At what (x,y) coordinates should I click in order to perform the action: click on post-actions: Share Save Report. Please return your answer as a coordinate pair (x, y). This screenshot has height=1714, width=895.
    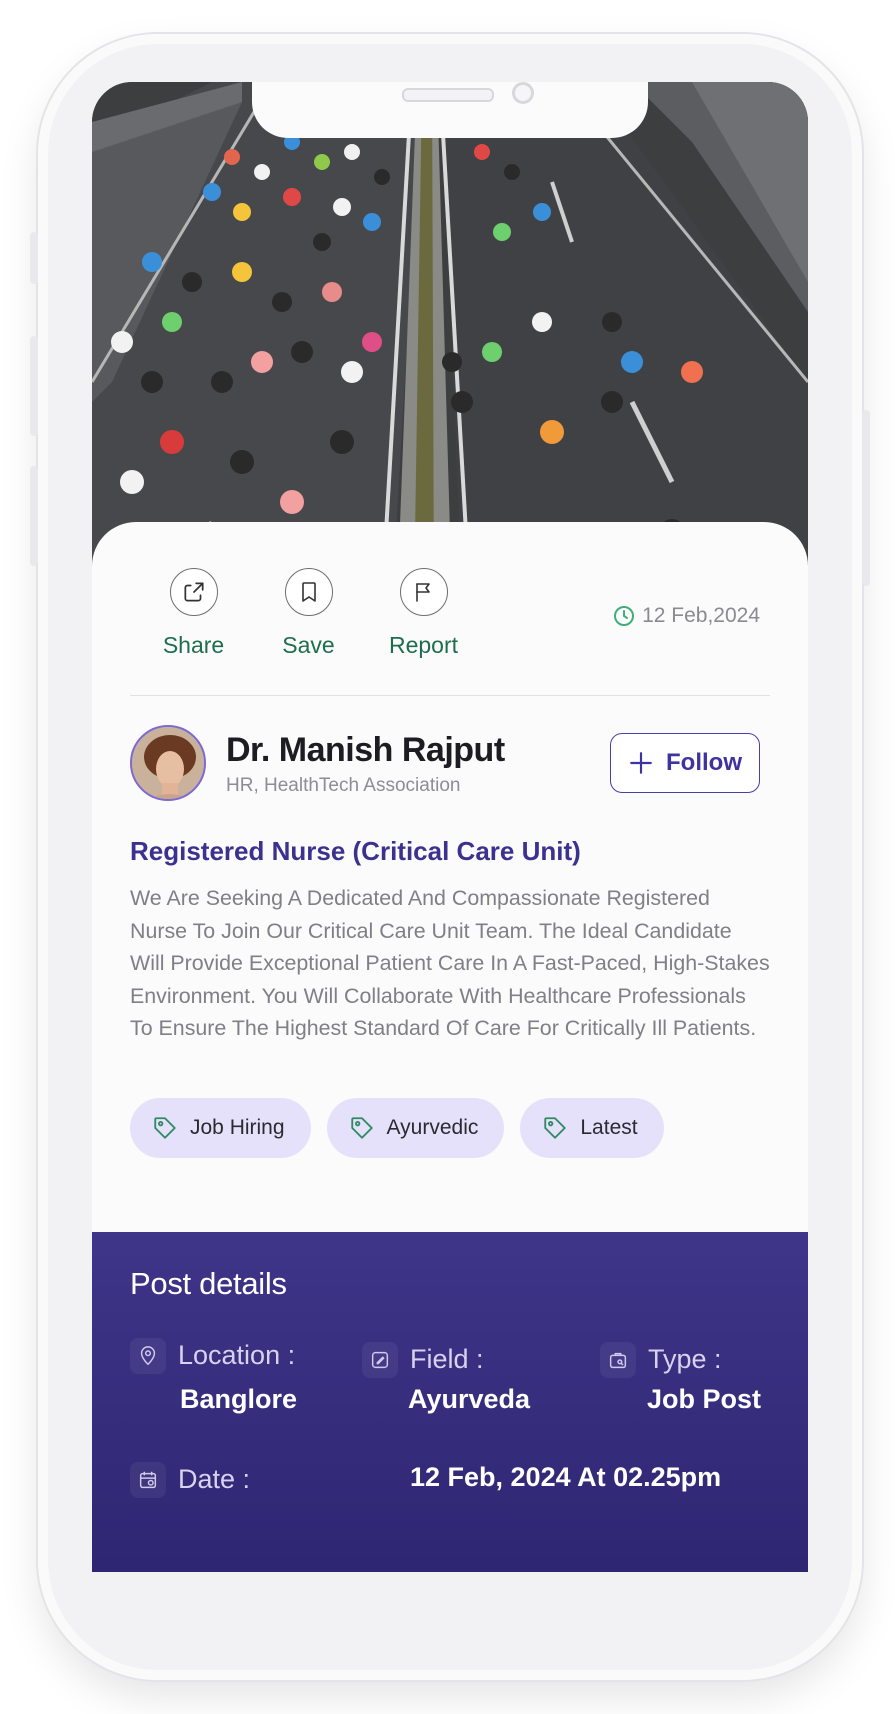
    Looking at the image, I should click on (308, 613).